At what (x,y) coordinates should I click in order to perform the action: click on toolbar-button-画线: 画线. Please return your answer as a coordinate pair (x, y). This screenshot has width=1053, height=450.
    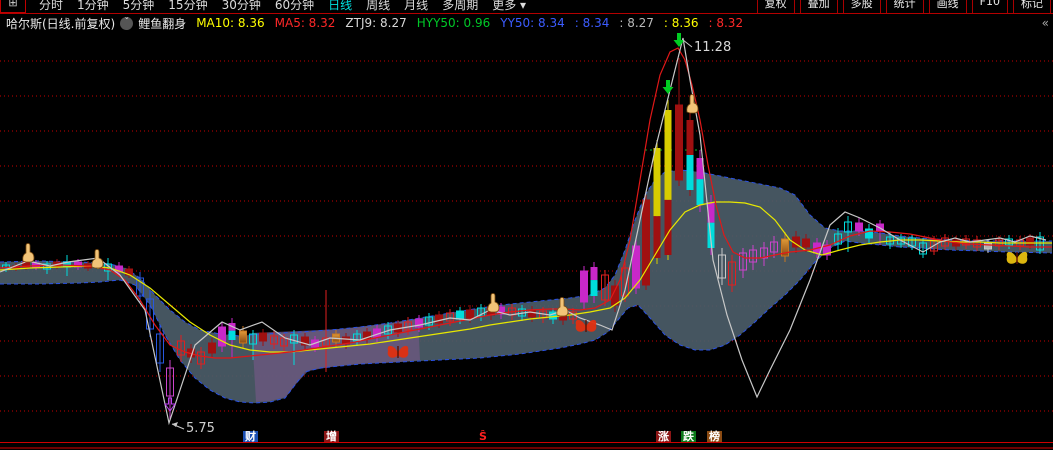
    Looking at the image, I should click on (947, 6).